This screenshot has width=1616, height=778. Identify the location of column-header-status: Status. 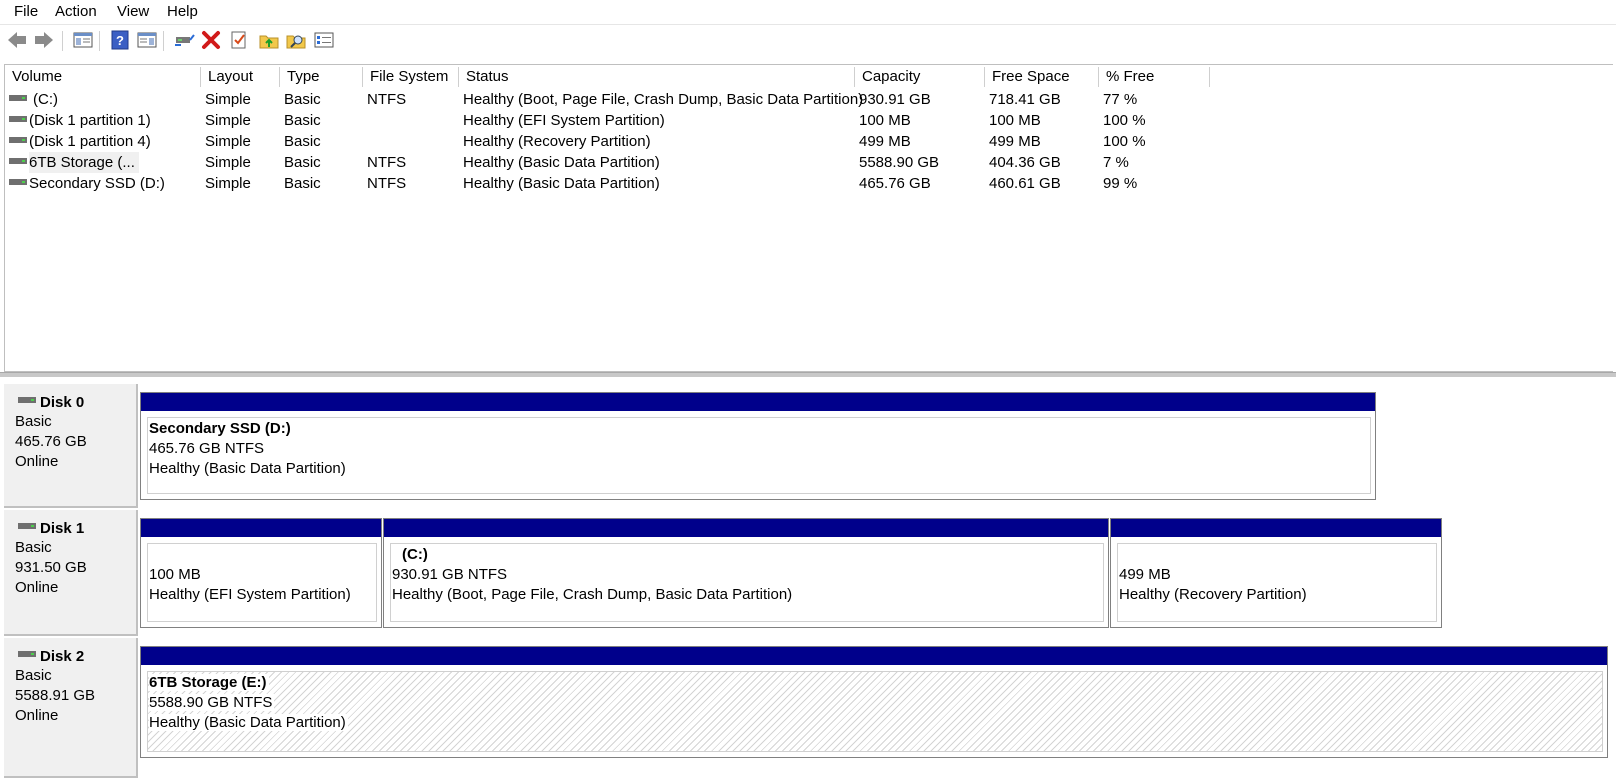
(657, 77).